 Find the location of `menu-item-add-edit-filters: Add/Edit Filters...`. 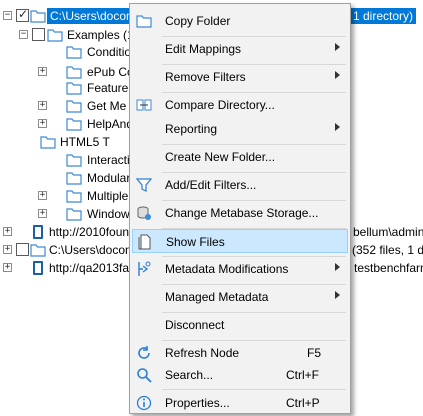

menu-item-add-edit-filters: Add/Edit Filters... is located at coordinates (240, 185).